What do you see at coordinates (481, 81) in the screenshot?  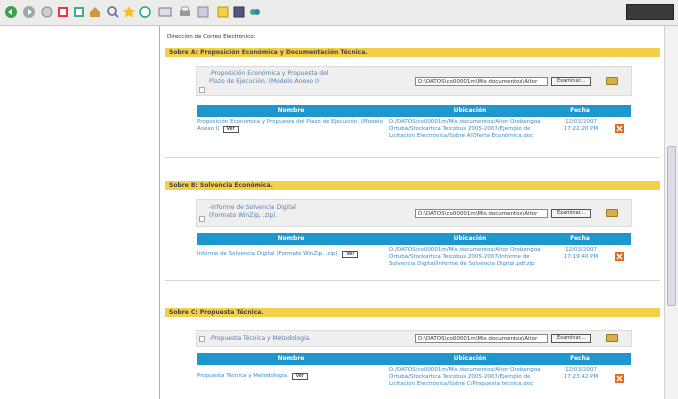 I see `file-path-input-a: D:\DATOS\co00001m\Mis documentos\Aitor` at bounding box center [481, 81].